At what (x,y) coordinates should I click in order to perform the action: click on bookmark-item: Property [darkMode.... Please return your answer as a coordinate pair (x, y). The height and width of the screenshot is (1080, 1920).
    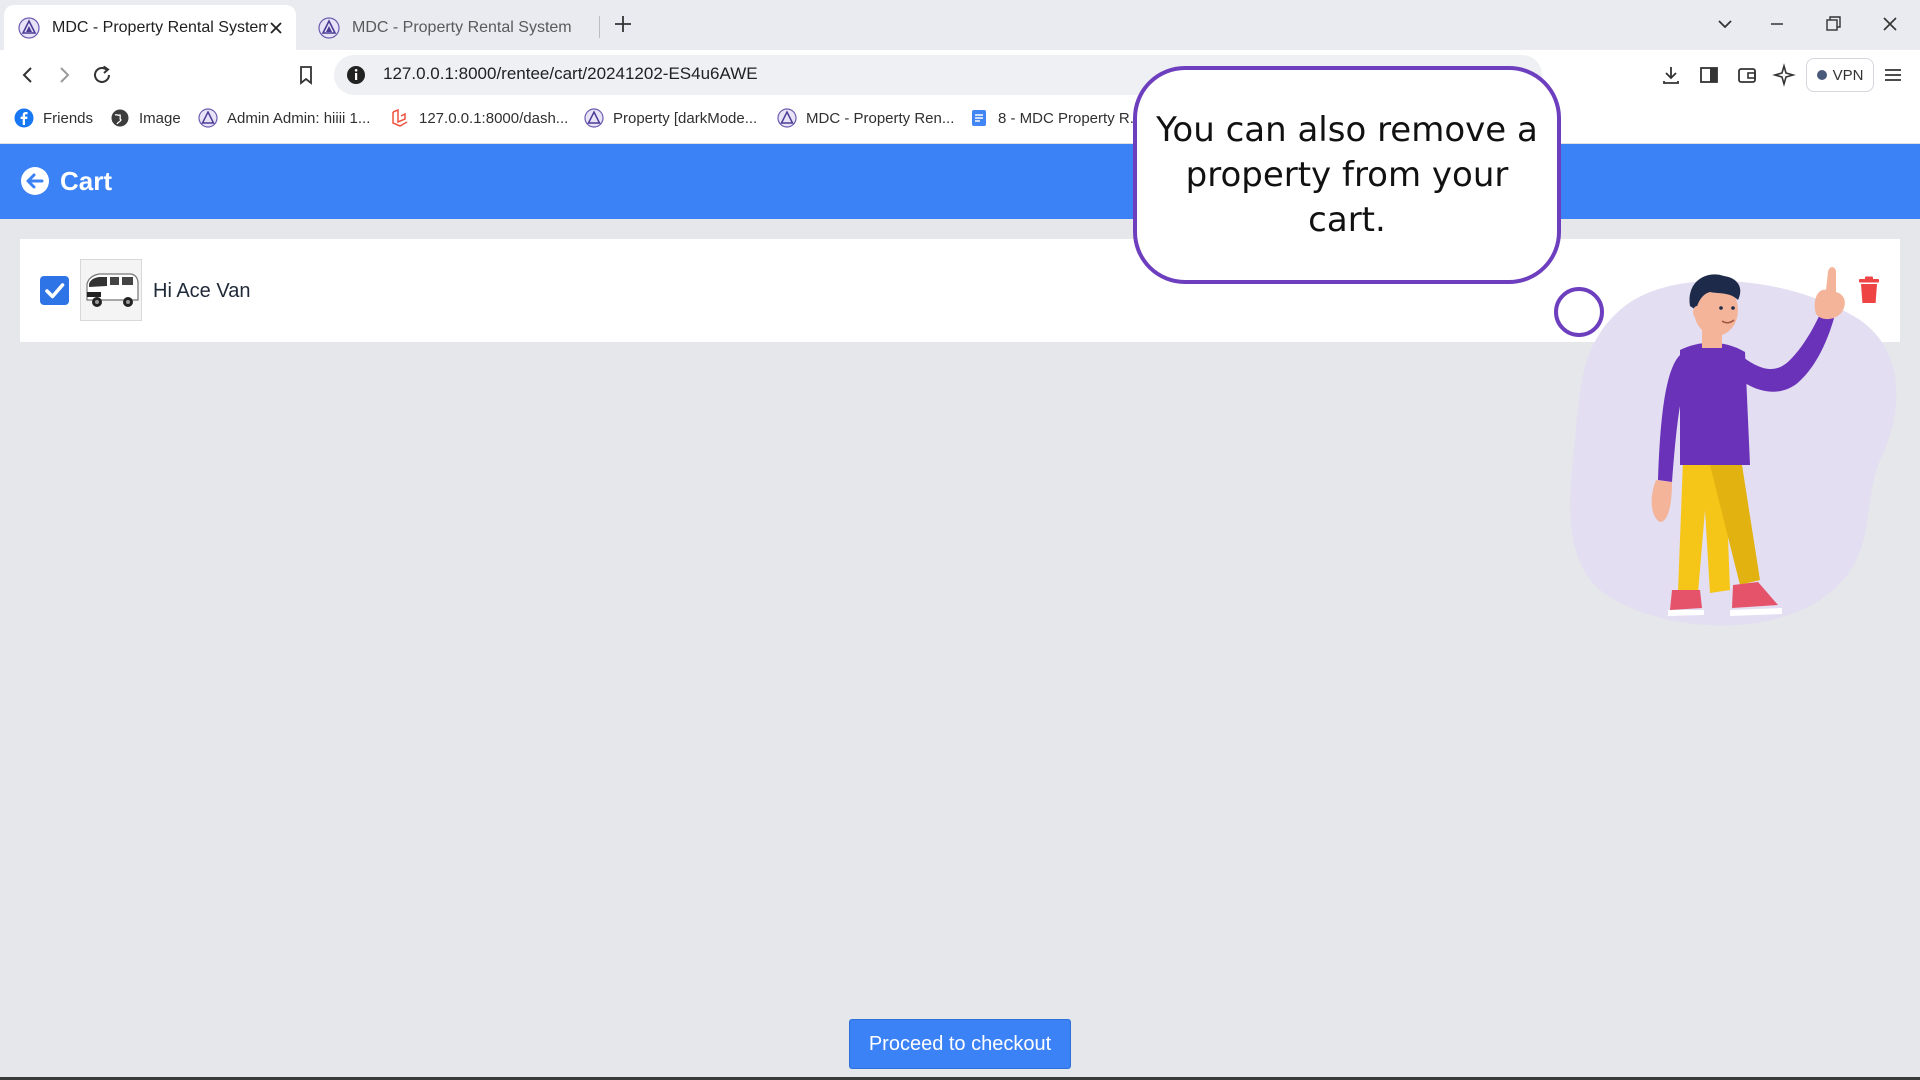
    Looking at the image, I should click on (670, 118).